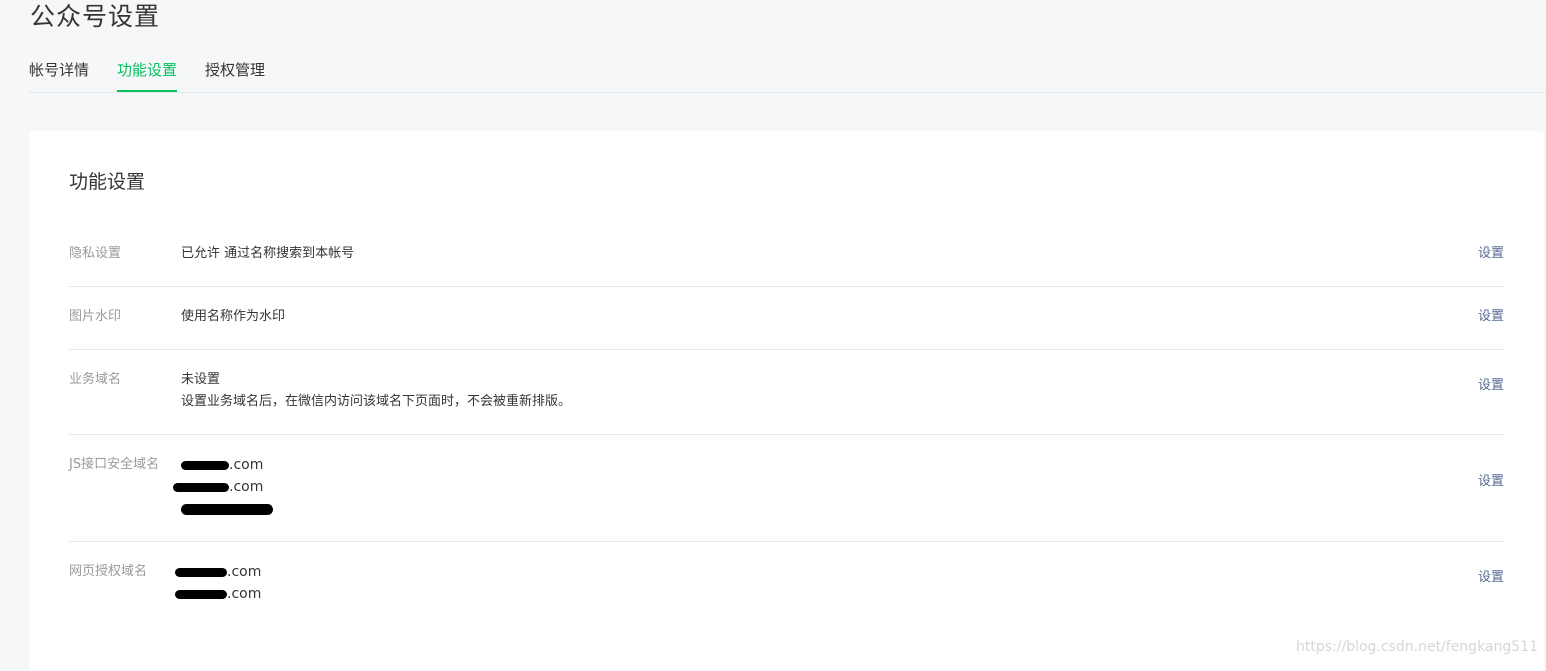 The height and width of the screenshot is (671, 1546). I want to click on tab-feature-settings: 功能设置, so click(147, 74).